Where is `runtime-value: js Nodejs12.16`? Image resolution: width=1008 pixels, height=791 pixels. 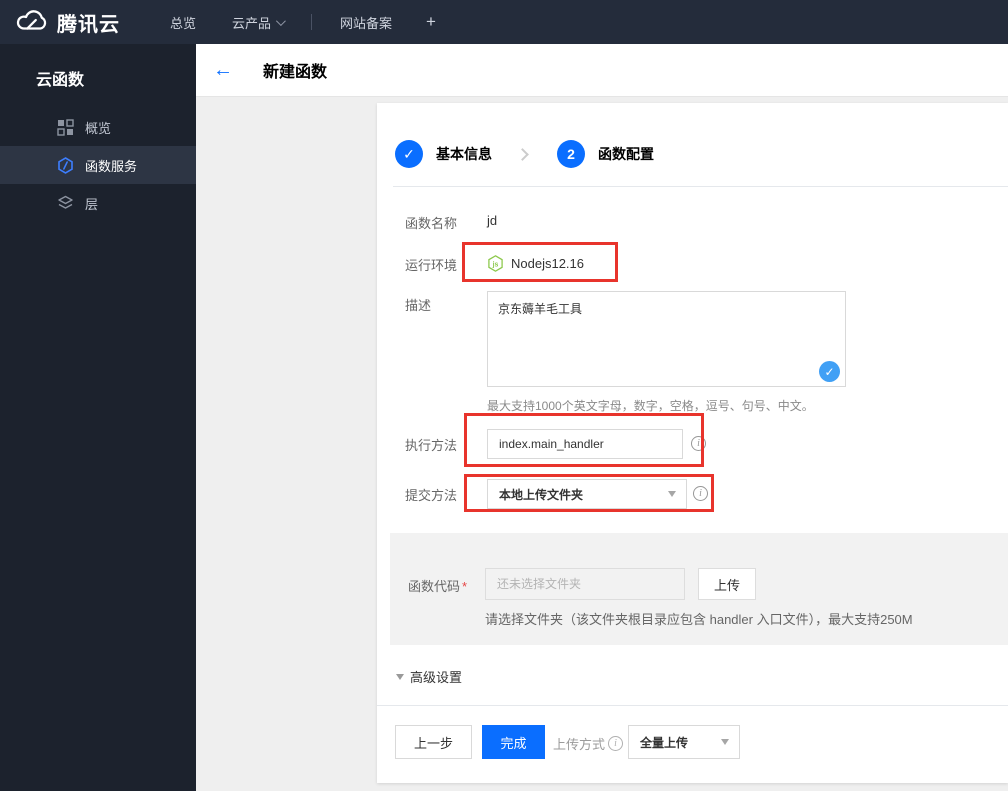 runtime-value: js Nodejs12.16 is located at coordinates (535, 263).